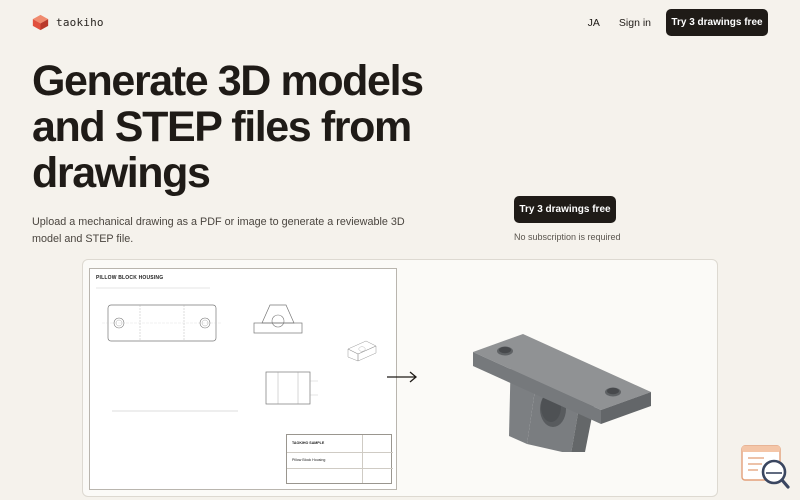 The width and height of the screenshot is (800, 500). What do you see at coordinates (308, 443) in the screenshot?
I see `title-block-sample: TAOKIHO SAMPLE` at bounding box center [308, 443].